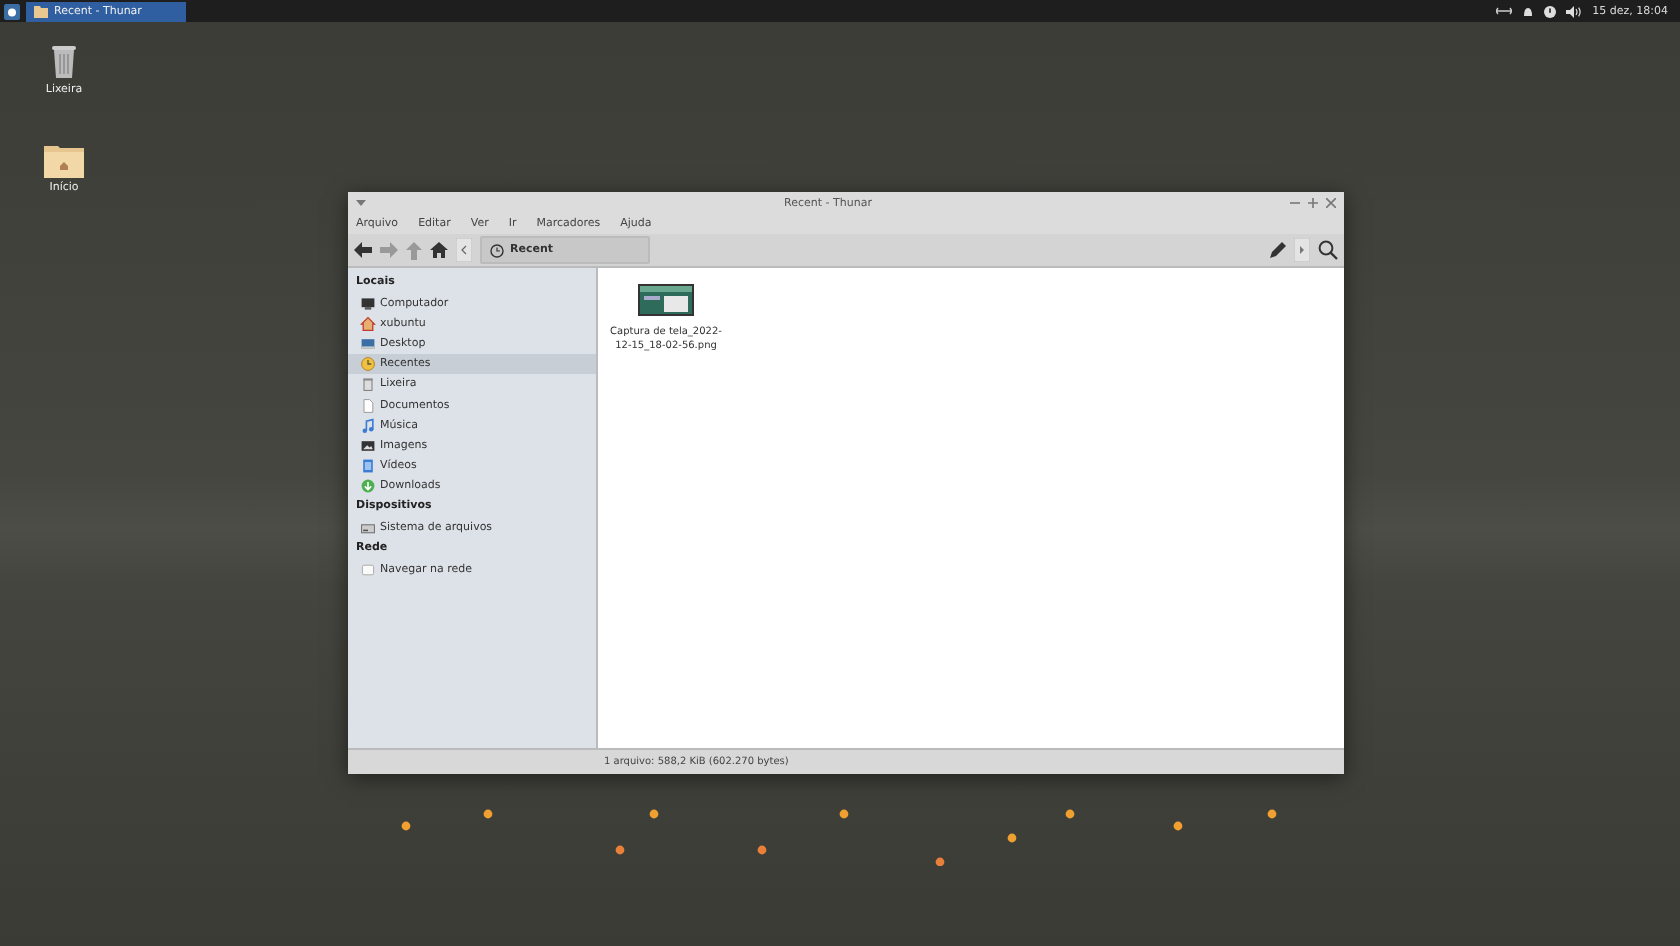 The height and width of the screenshot is (946, 1680). I want to click on trash-icon, so click(368, 384).